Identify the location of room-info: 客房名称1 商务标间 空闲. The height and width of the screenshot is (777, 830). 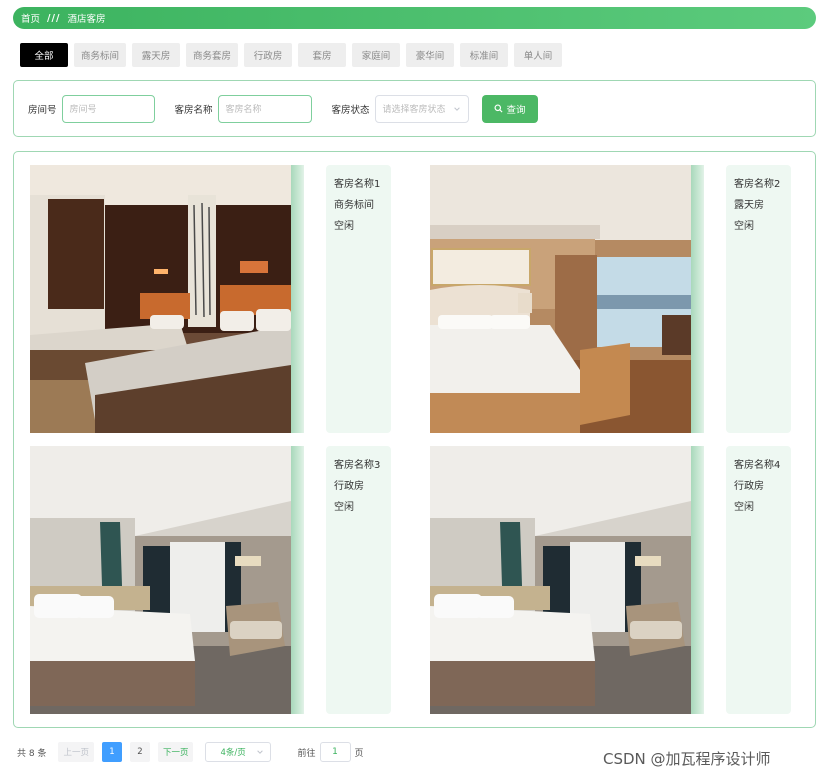
(358, 299).